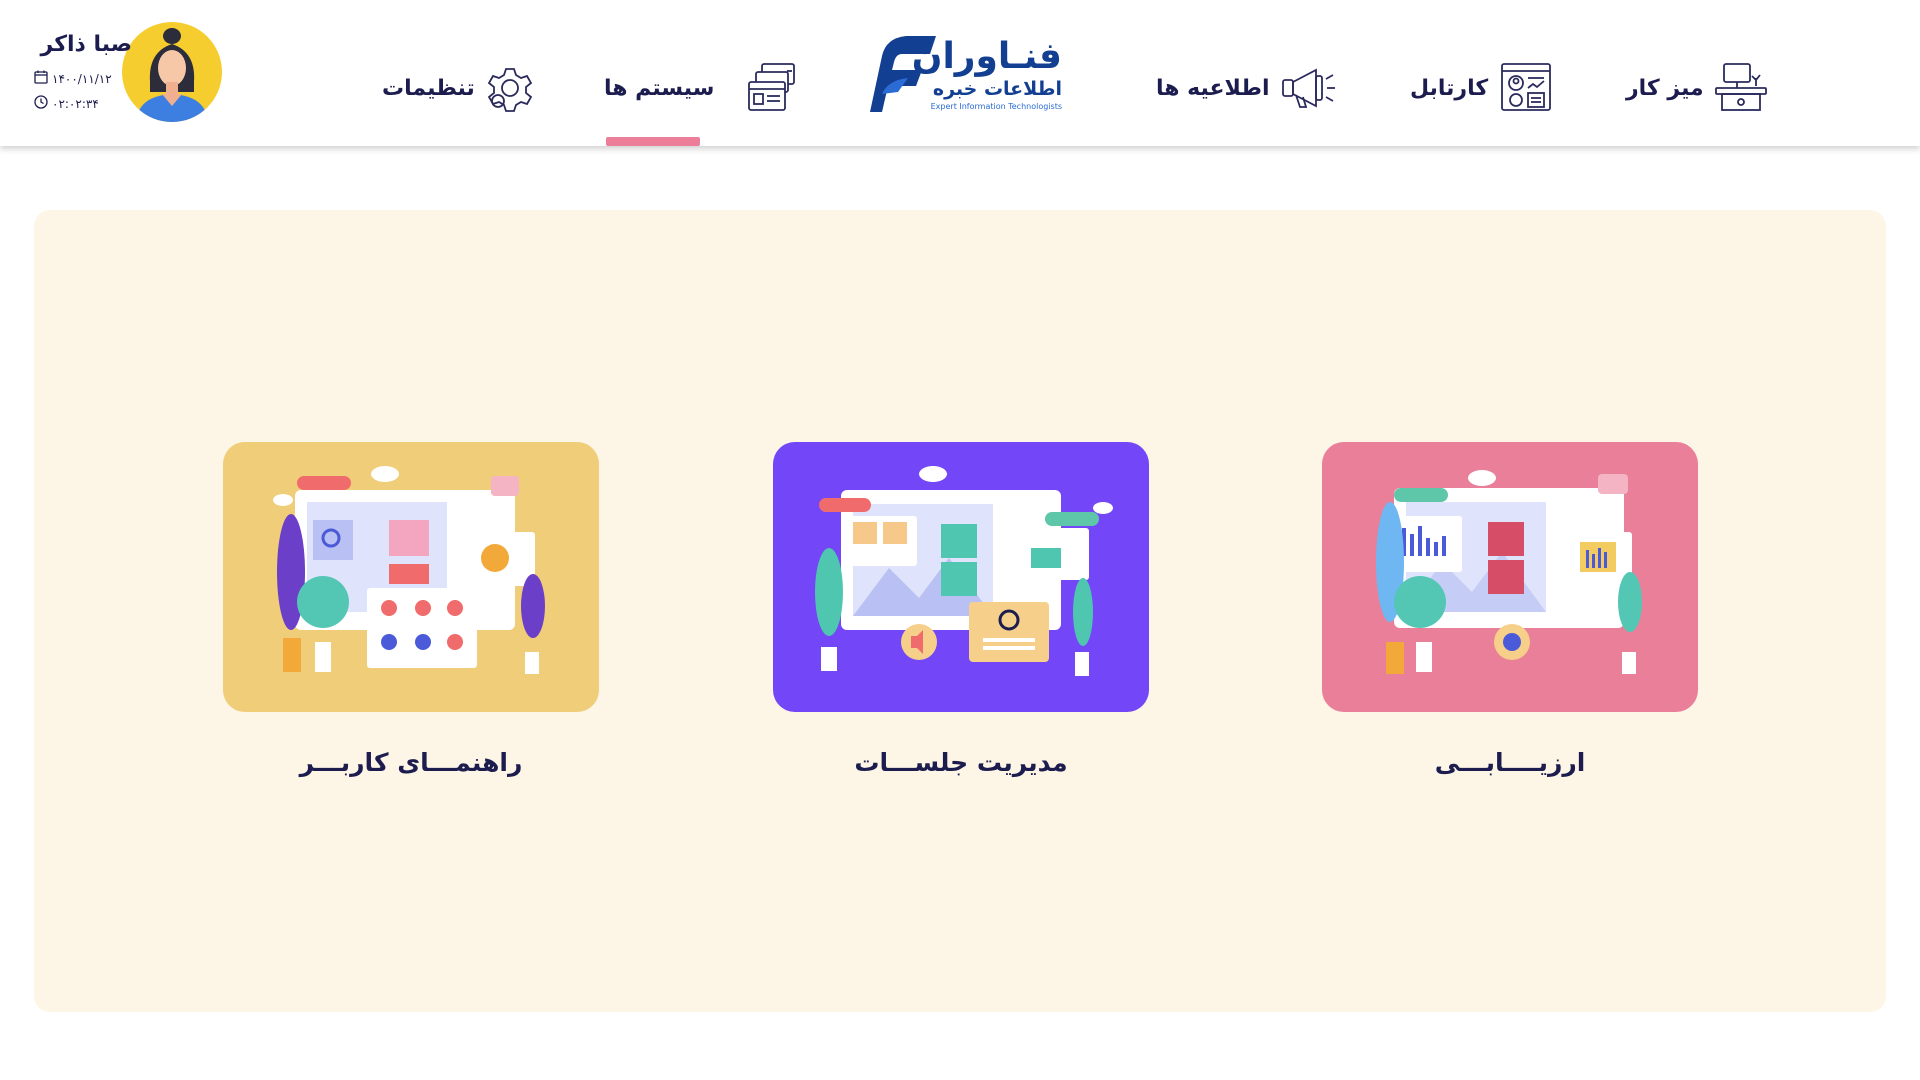  What do you see at coordinates (1213, 88) in the screenshot?
I see `nav-announcements-label: اطلاعیه ها` at bounding box center [1213, 88].